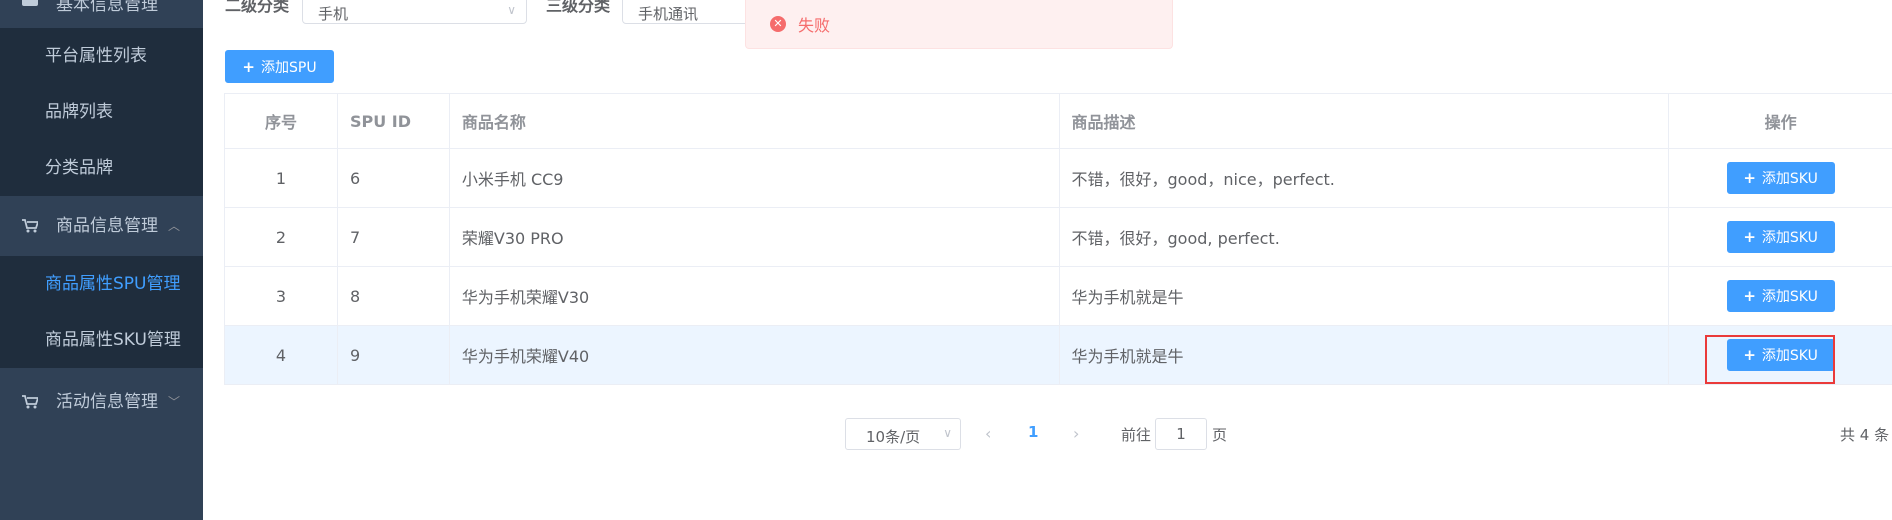 The image size is (1892, 520). I want to click on sidebar-group-label: 商品信息管理, so click(107, 226).